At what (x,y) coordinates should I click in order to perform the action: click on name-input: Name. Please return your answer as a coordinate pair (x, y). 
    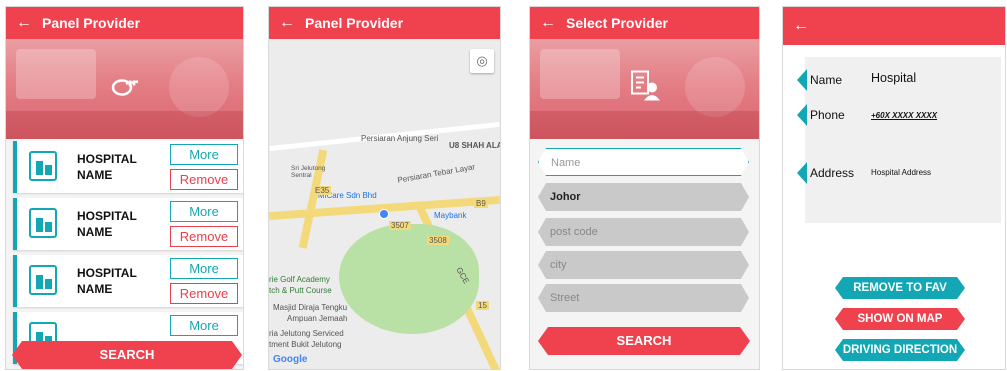
    Looking at the image, I should click on (643, 162).